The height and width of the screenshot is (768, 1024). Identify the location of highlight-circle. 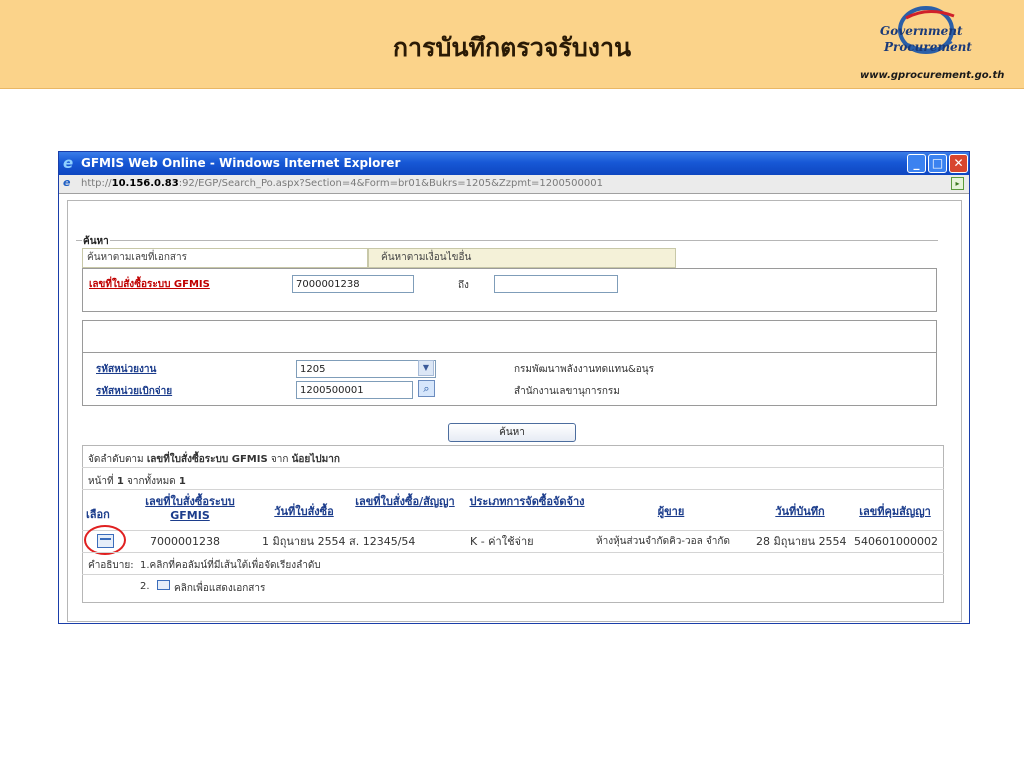
(105, 540).